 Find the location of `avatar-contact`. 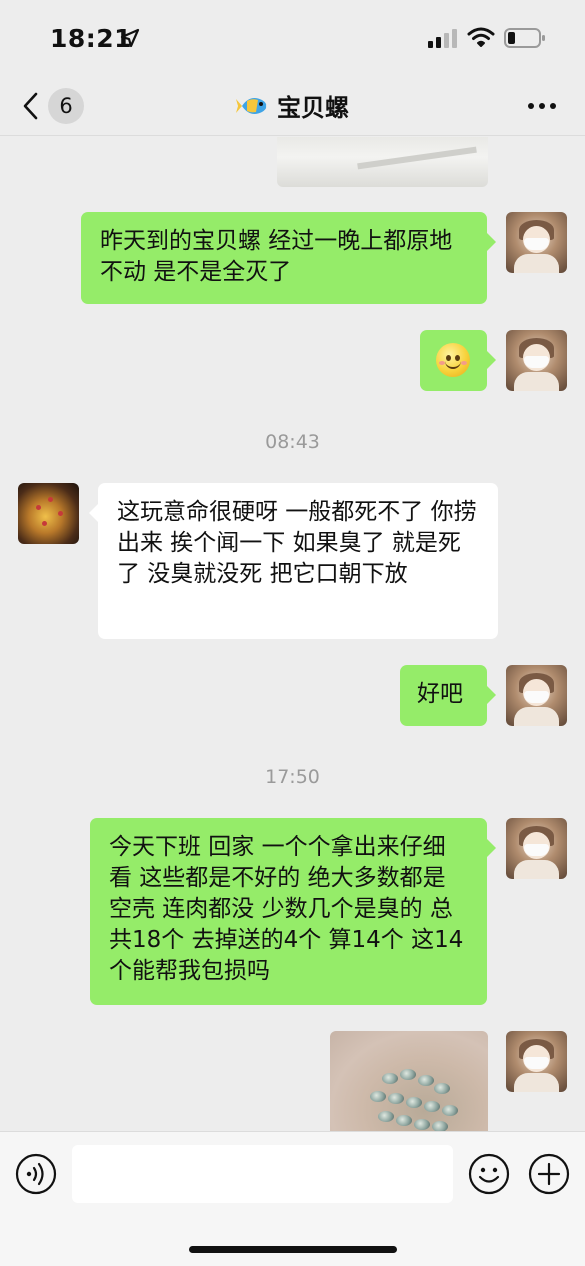

avatar-contact is located at coordinates (48, 513).